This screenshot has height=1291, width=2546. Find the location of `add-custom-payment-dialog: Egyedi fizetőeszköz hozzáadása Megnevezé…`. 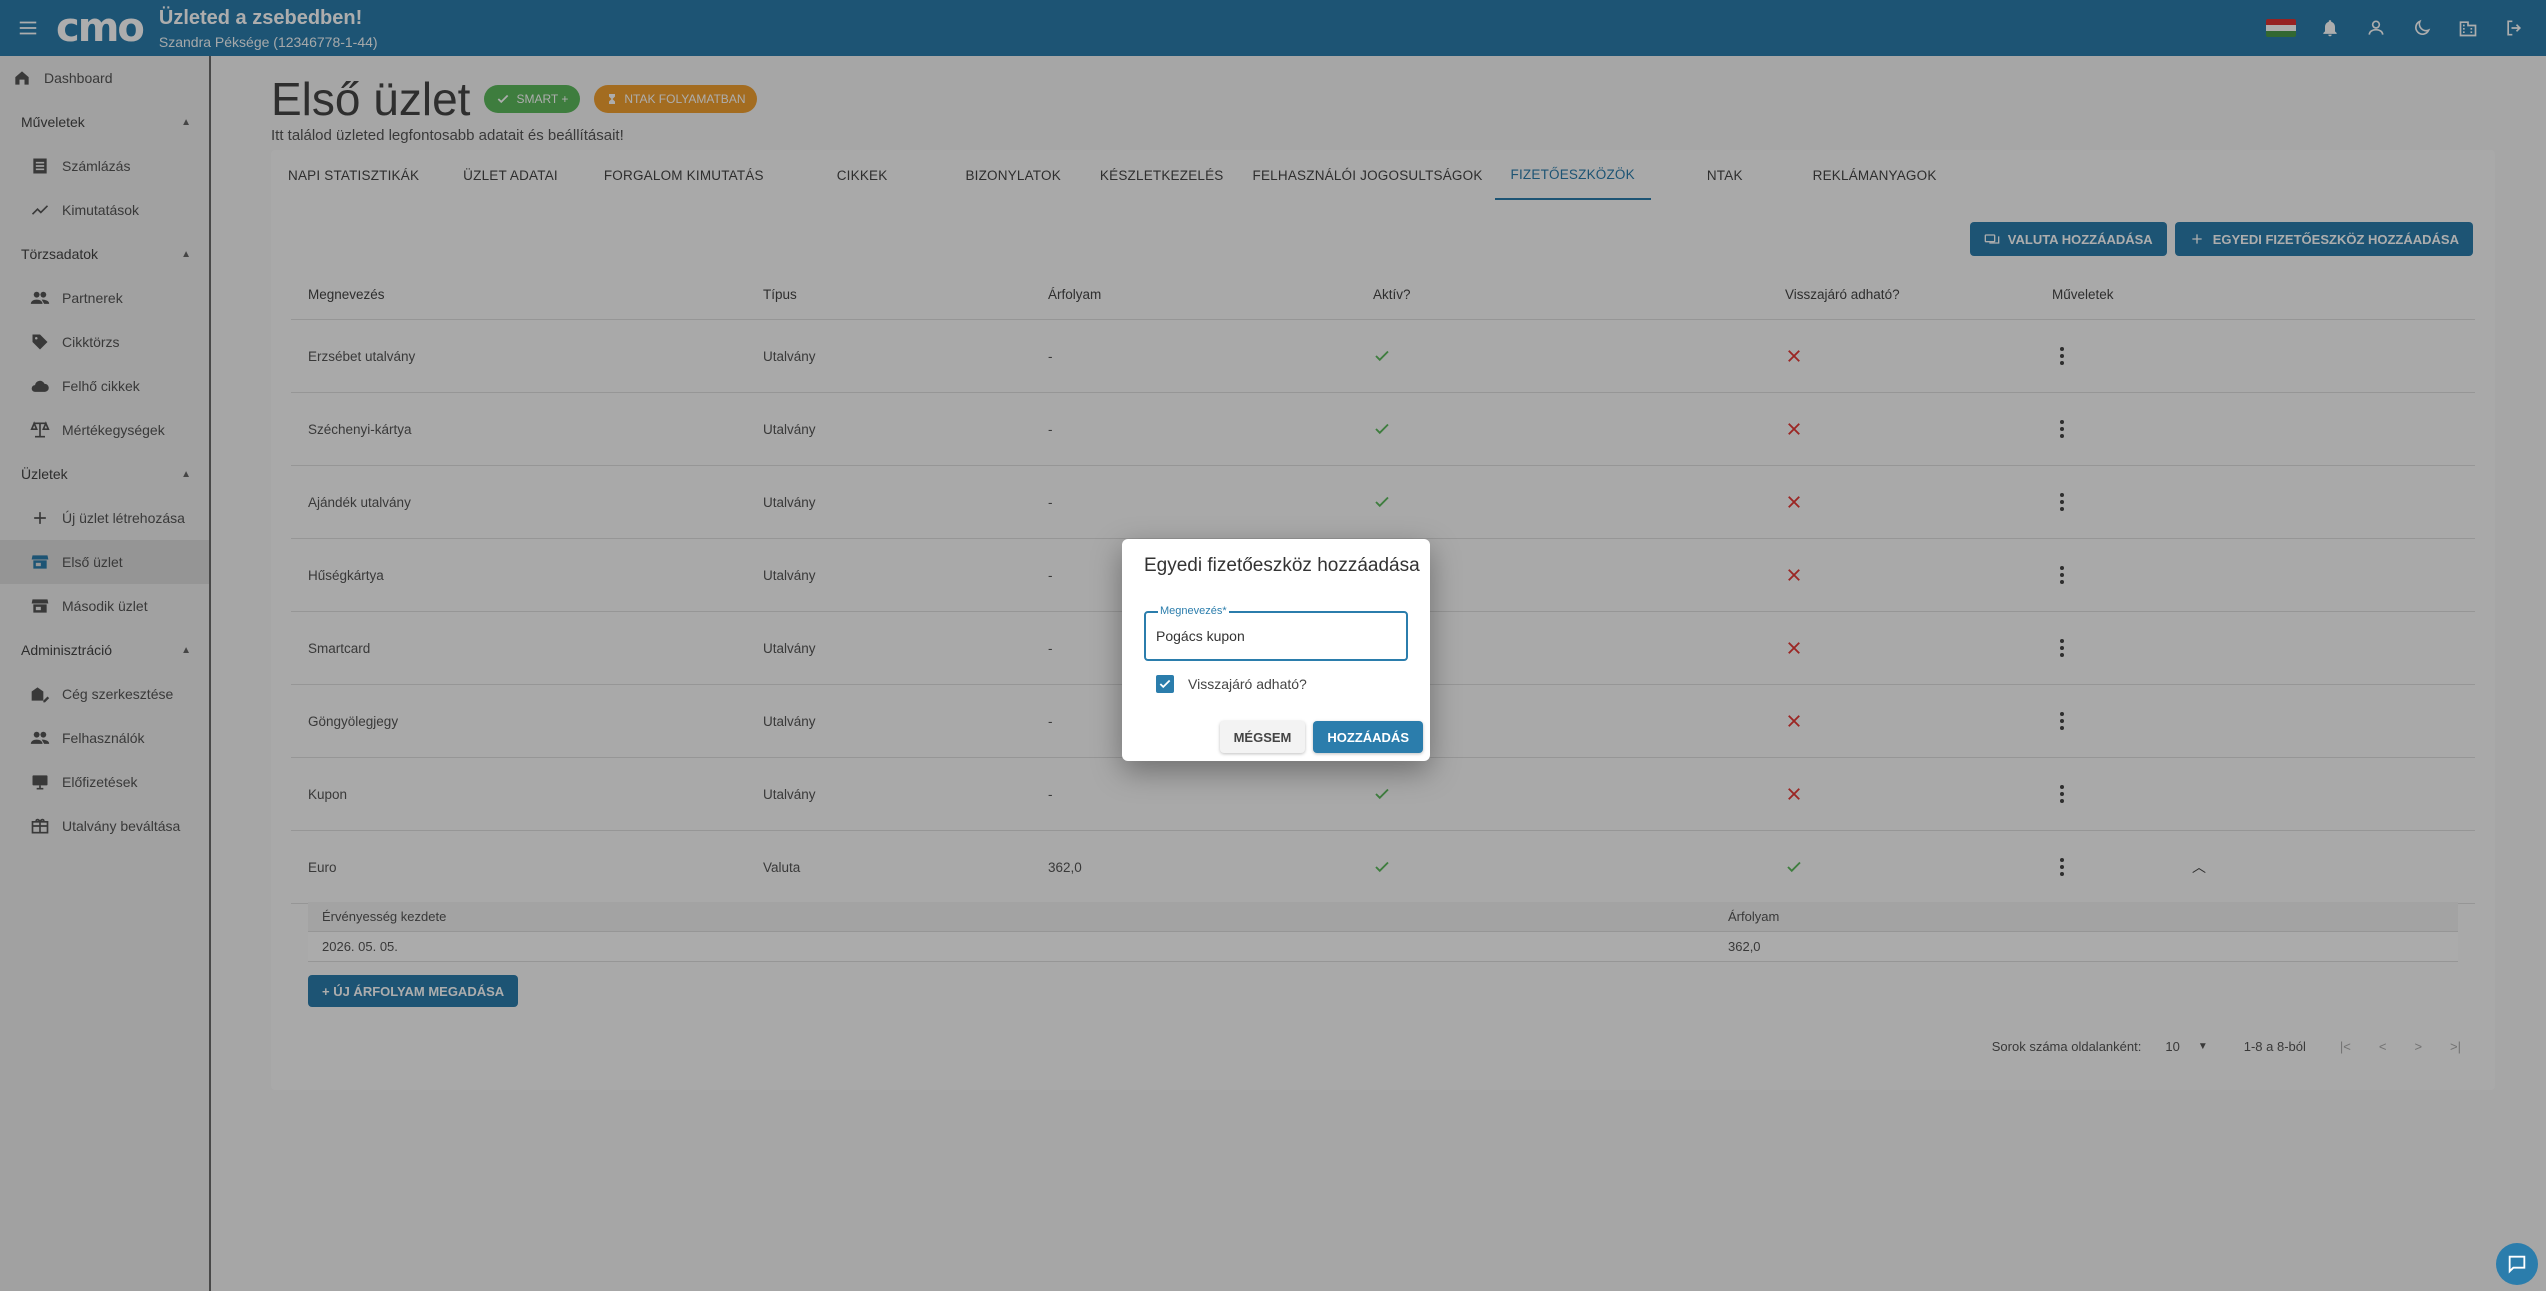

add-custom-payment-dialog: Egyedi fizetőeszköz hozzáadása Megnevezé… is located at coordinates (1276, 650).